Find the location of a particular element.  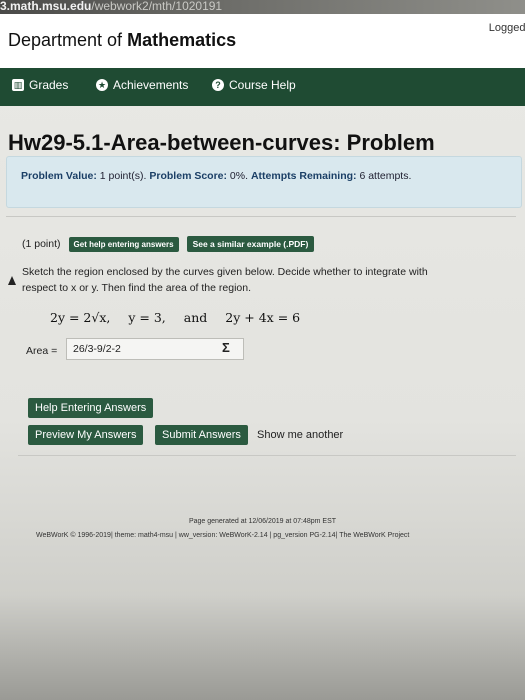

equation-and: and is located at coordinates (195, 317).